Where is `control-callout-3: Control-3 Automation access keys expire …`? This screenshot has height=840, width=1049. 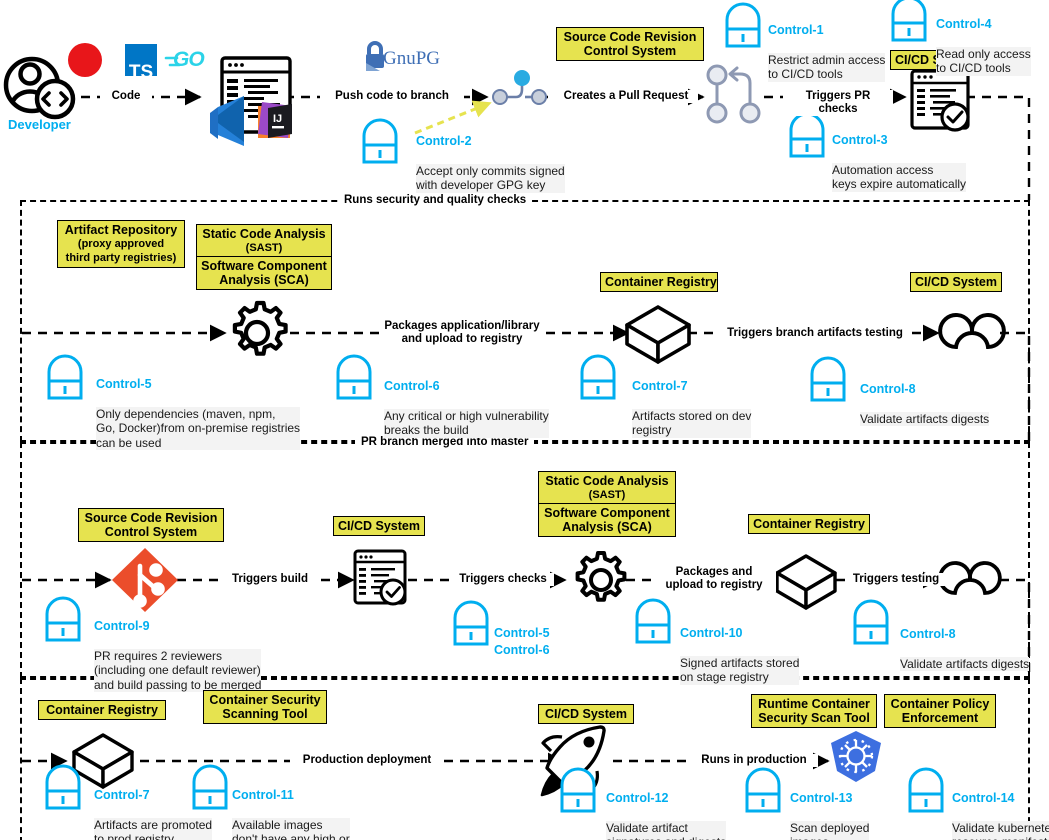
control-callout-3: Control-3 Automation access keys expire … is located at coordinates (922, 162).